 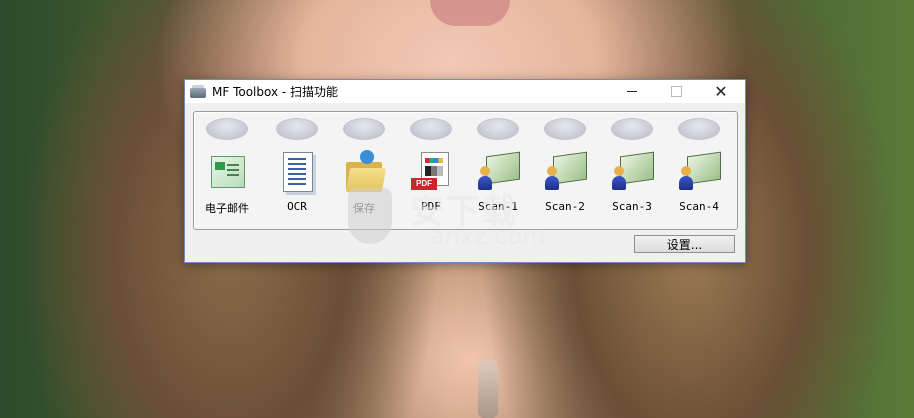 What do you see at coordinates (632, 206) in the screenshot?
I see `button-label: Scan-3` at bounding box center [632, 206].